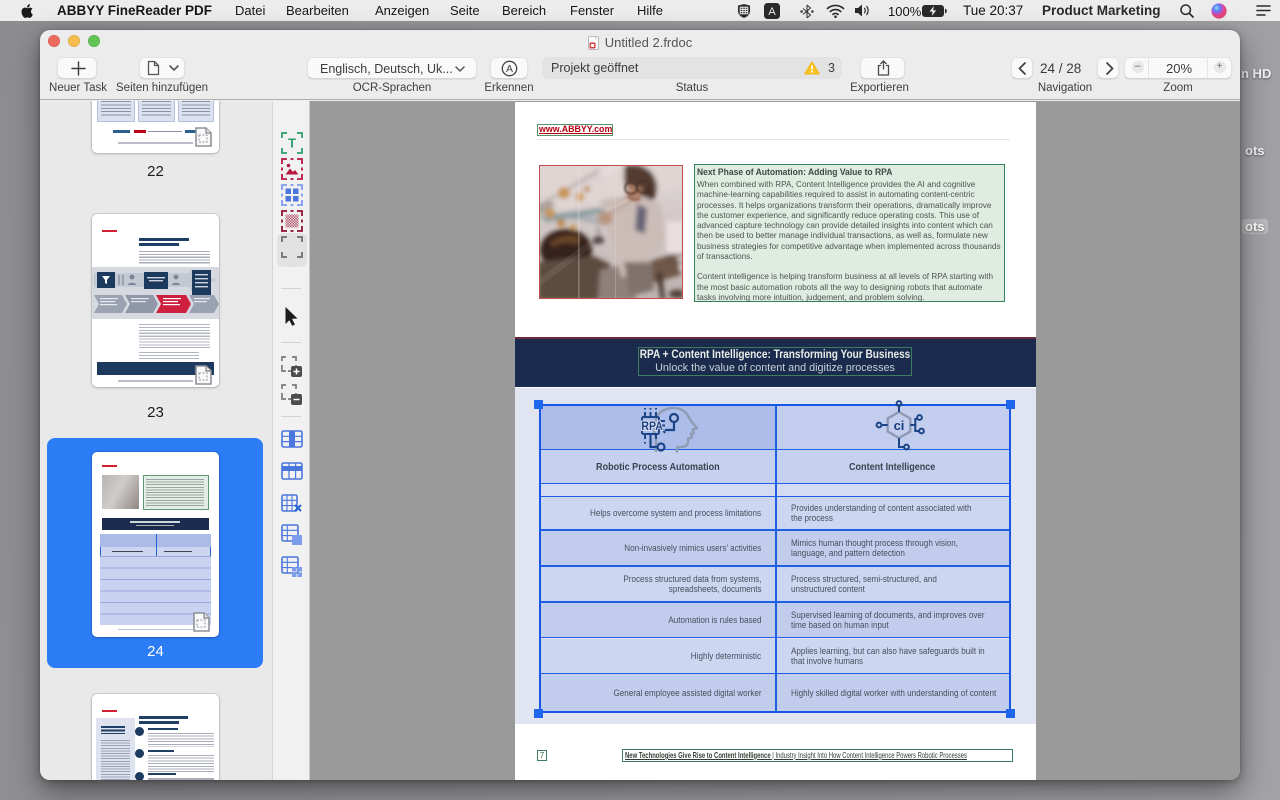 The image size is (1280, 800). Describe the element at coordinates (898, 425) in the screenshot. I see `svg-text: ci` at that location.